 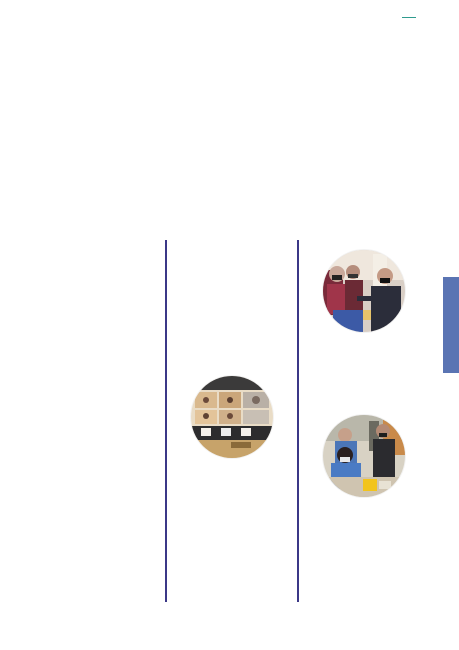 I want to click on photo-vaccination-image, so click(x=364, y=456).